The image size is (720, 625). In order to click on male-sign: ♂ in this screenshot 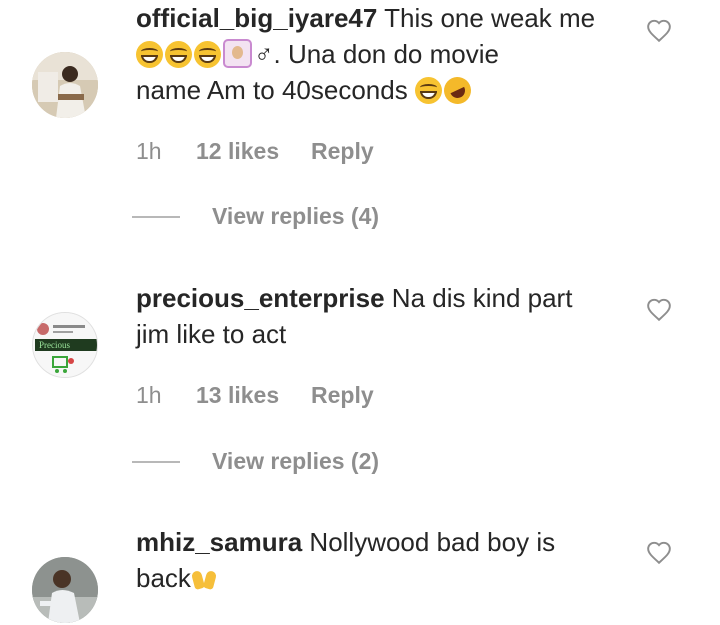, I will do `click(264, 54)`.